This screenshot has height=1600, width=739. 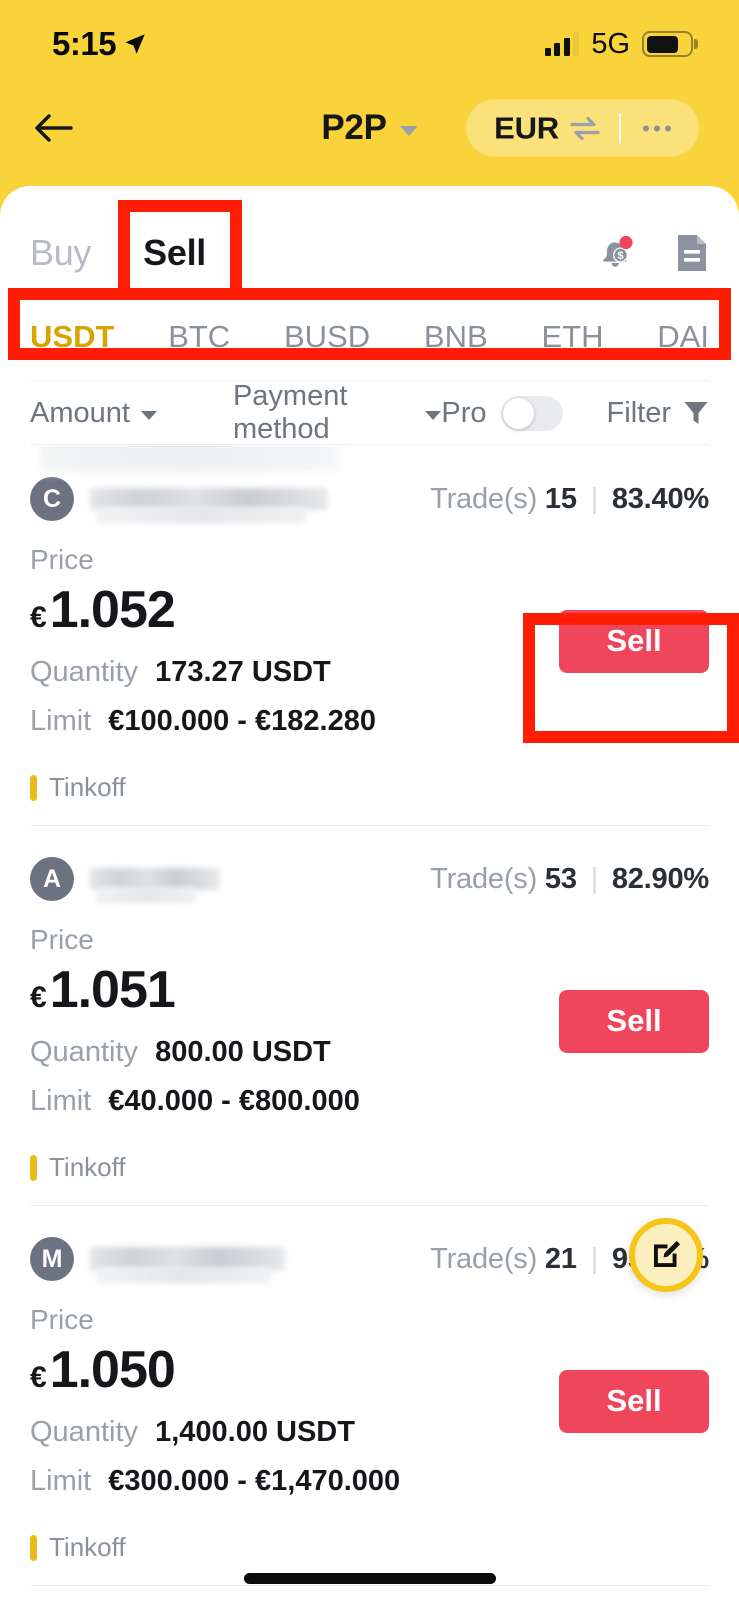 What do you see at coordinates (337, 413) in the screenshot?
I see `payment-method-filter: Payment method` at bounding box center [337, 413].